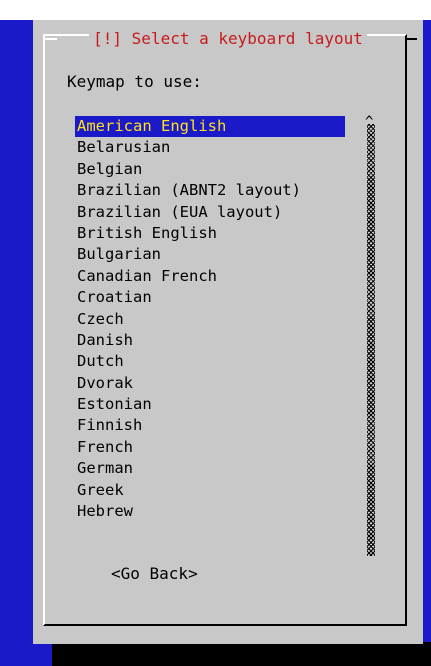 This screenshot has width=431, height=666. I want to click on dialog-title-text: [!] Select a keyboard layout, so click(228, 38).